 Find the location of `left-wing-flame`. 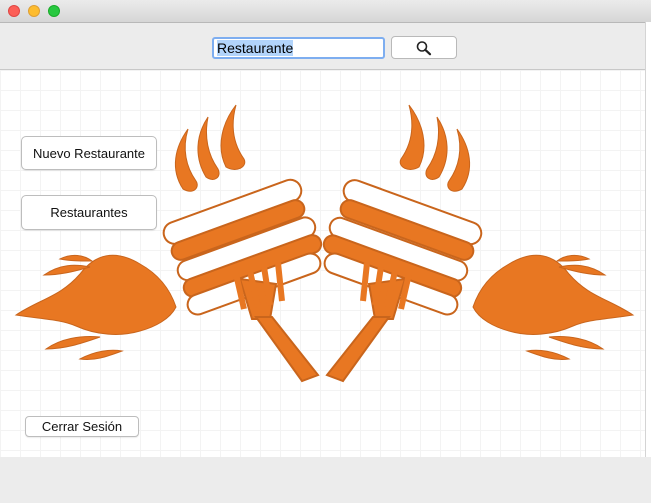

left-wing-flame is located at coordinates (95, 294).